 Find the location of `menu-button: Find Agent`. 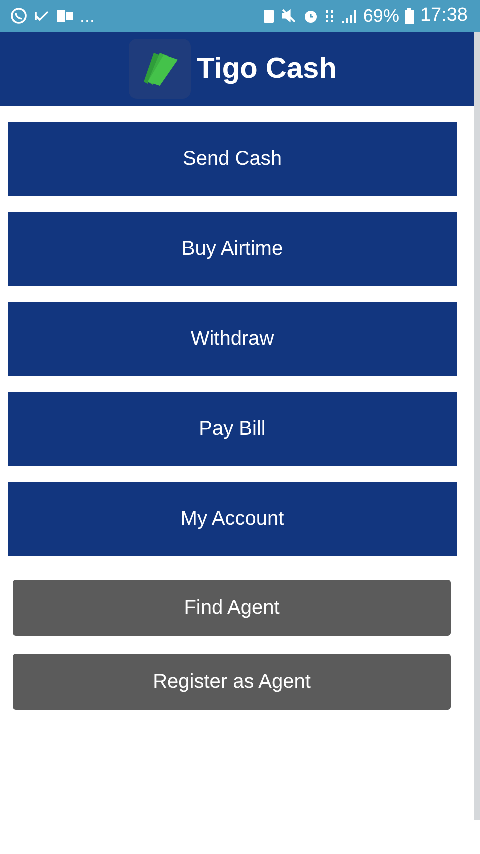

menu-button: Find Agent is located at coordinates (232, 608).